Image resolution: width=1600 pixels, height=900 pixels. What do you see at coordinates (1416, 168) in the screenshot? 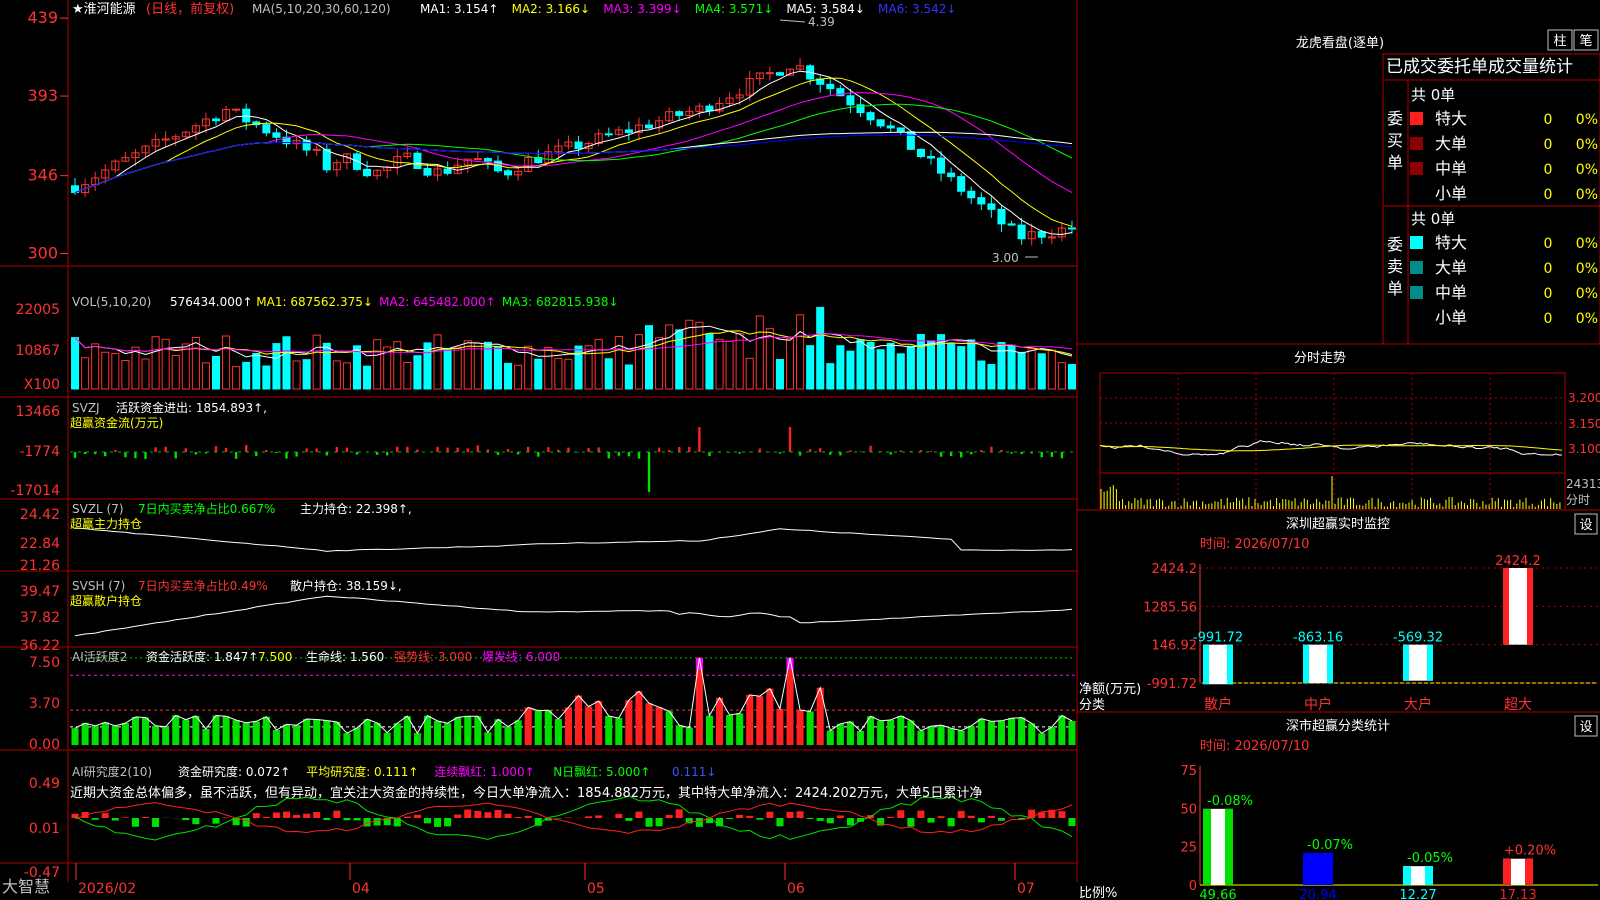
I see `order-color-swatch` at bounding box center [1416, 168].